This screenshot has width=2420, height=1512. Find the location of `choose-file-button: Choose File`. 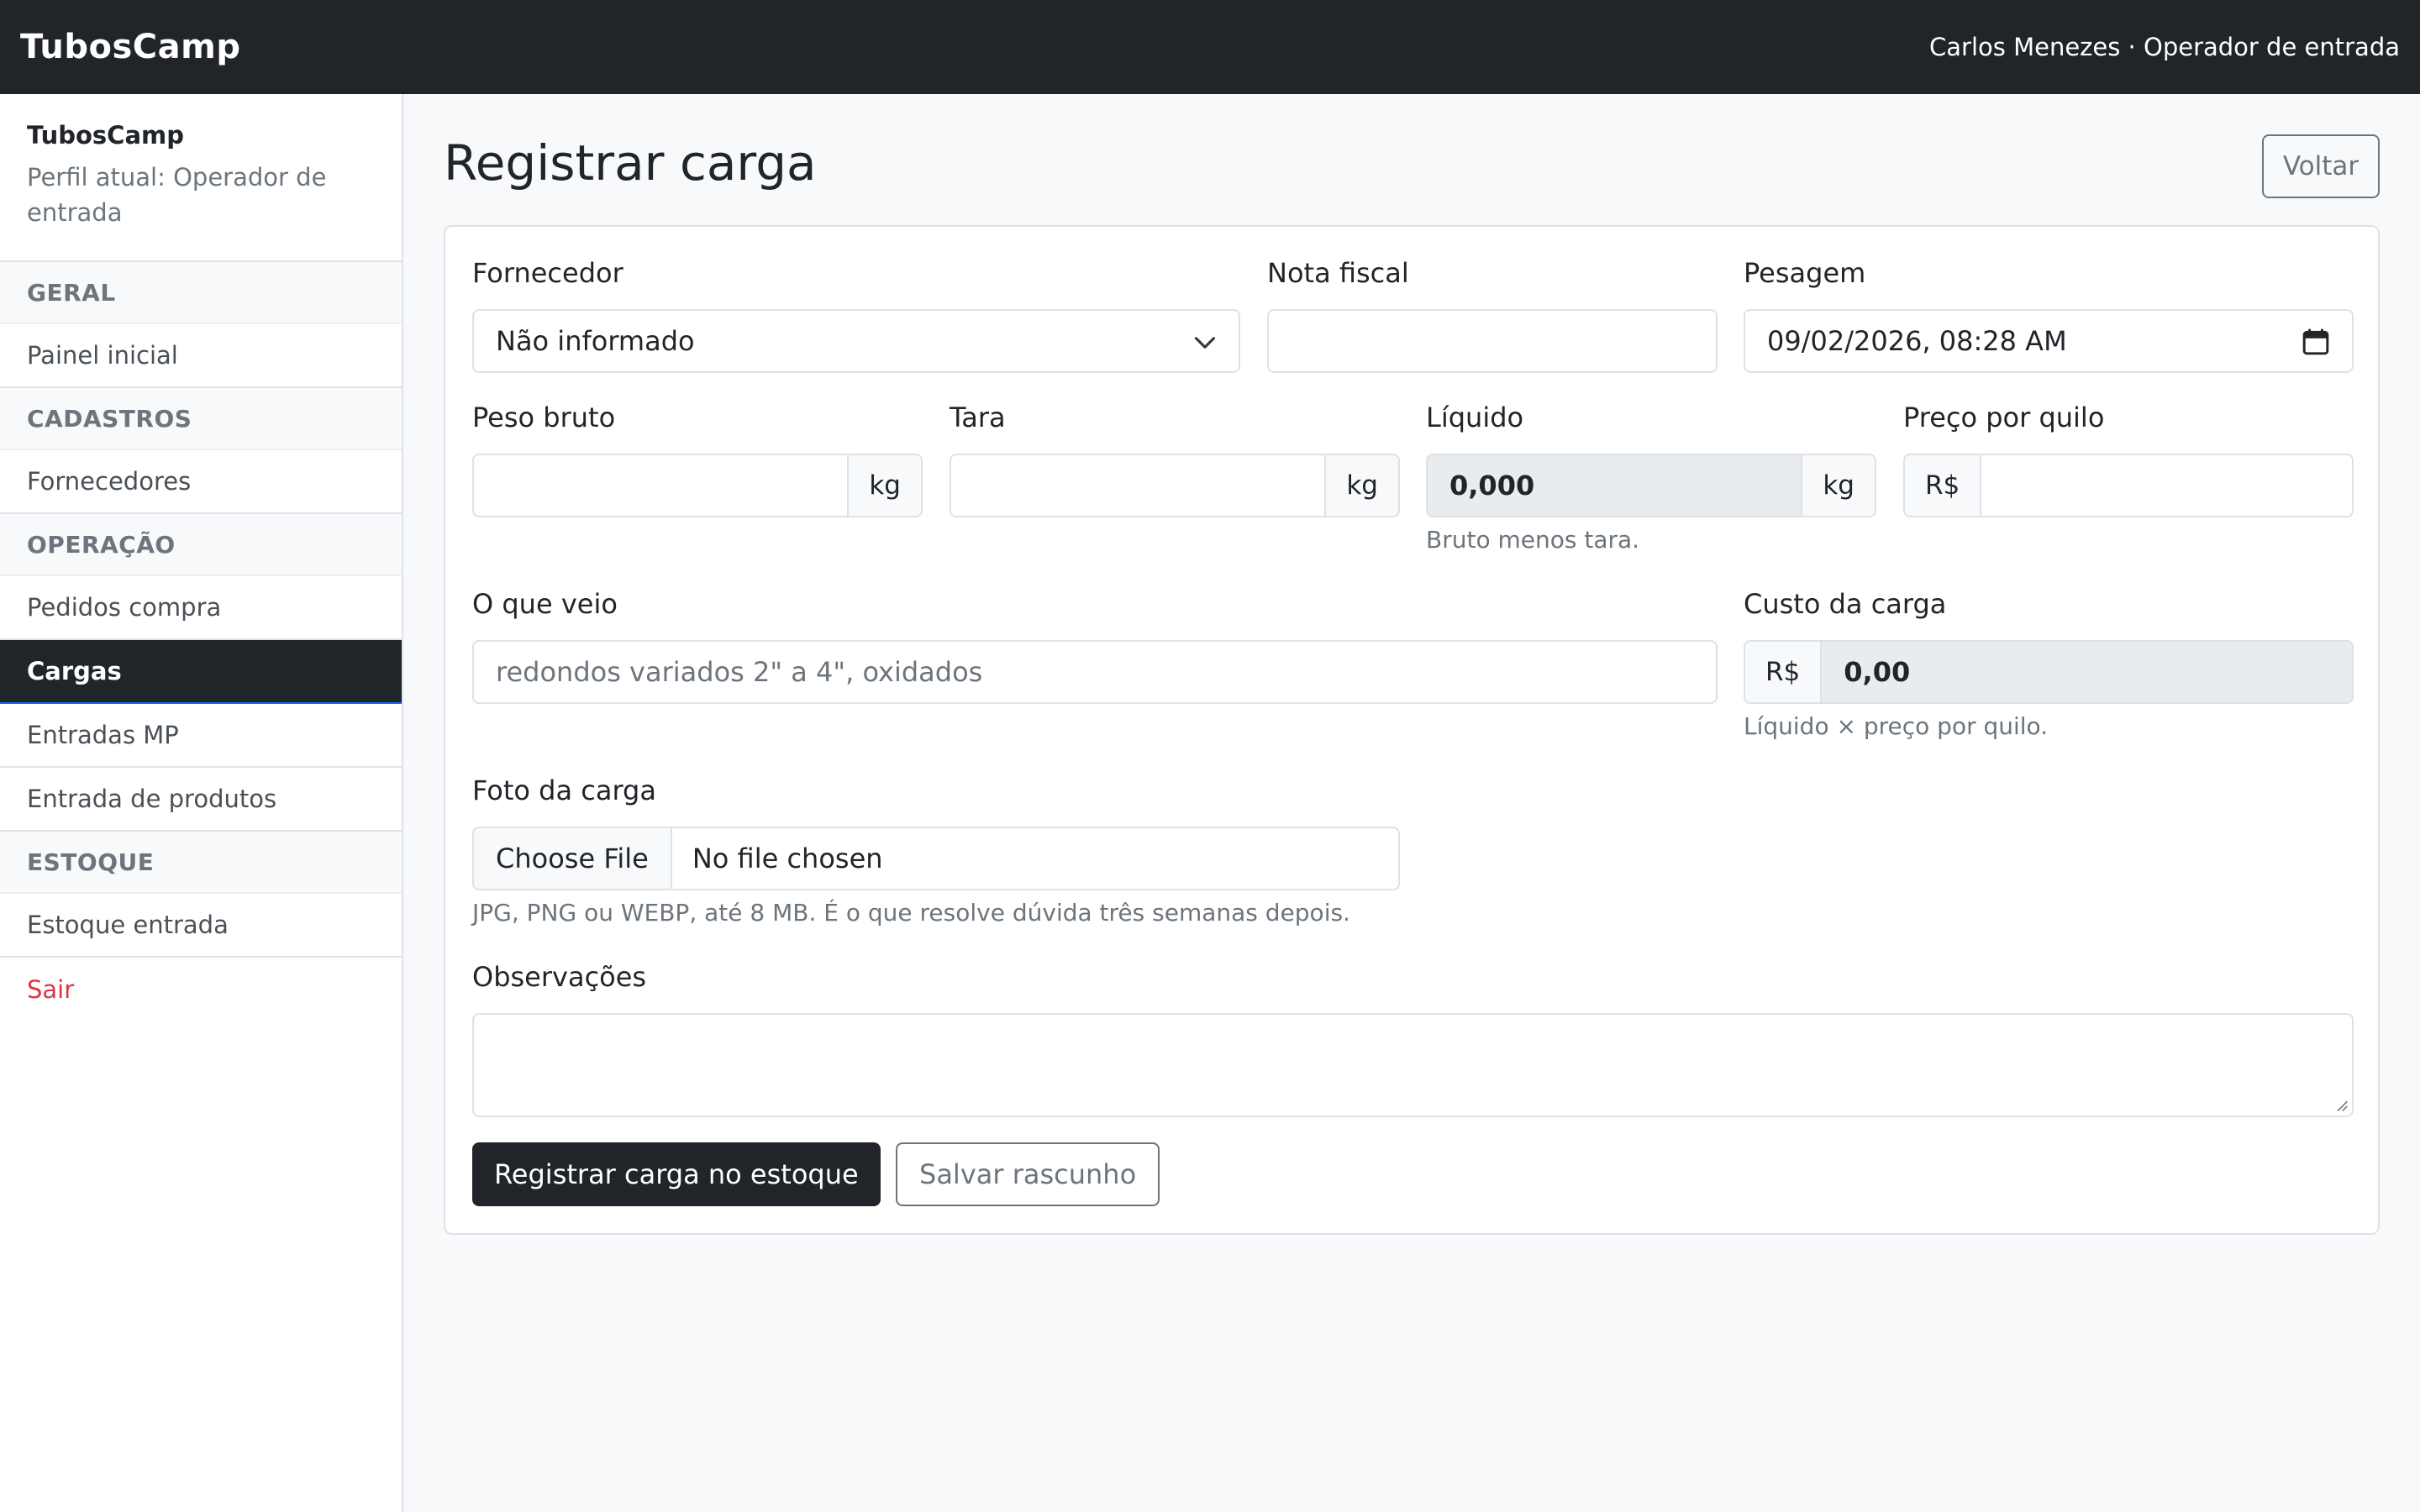

choose-file-button: Choose File is located at coordinates (573, 858).